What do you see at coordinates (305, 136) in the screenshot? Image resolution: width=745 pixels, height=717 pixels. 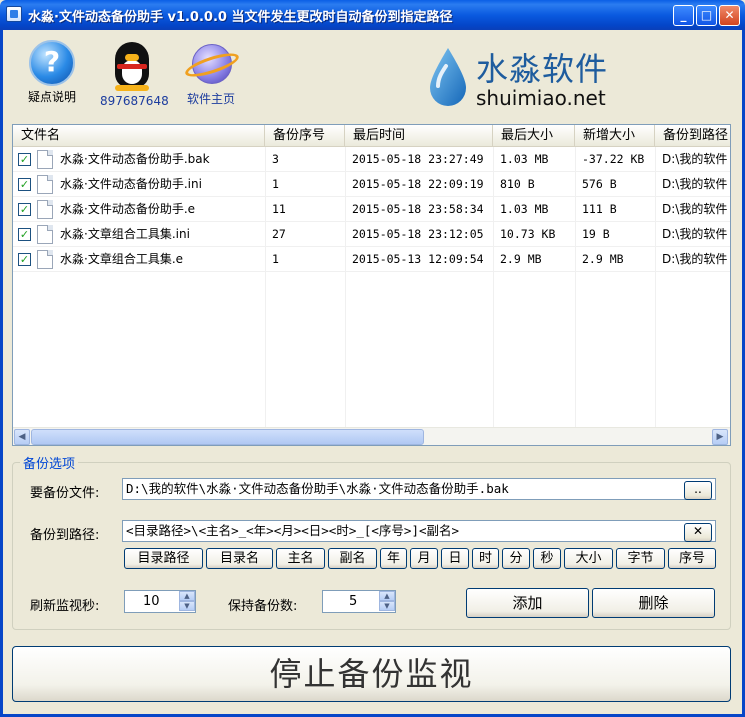 I see `column-header-seq: 备份序号` at bounding box center [305, 136].